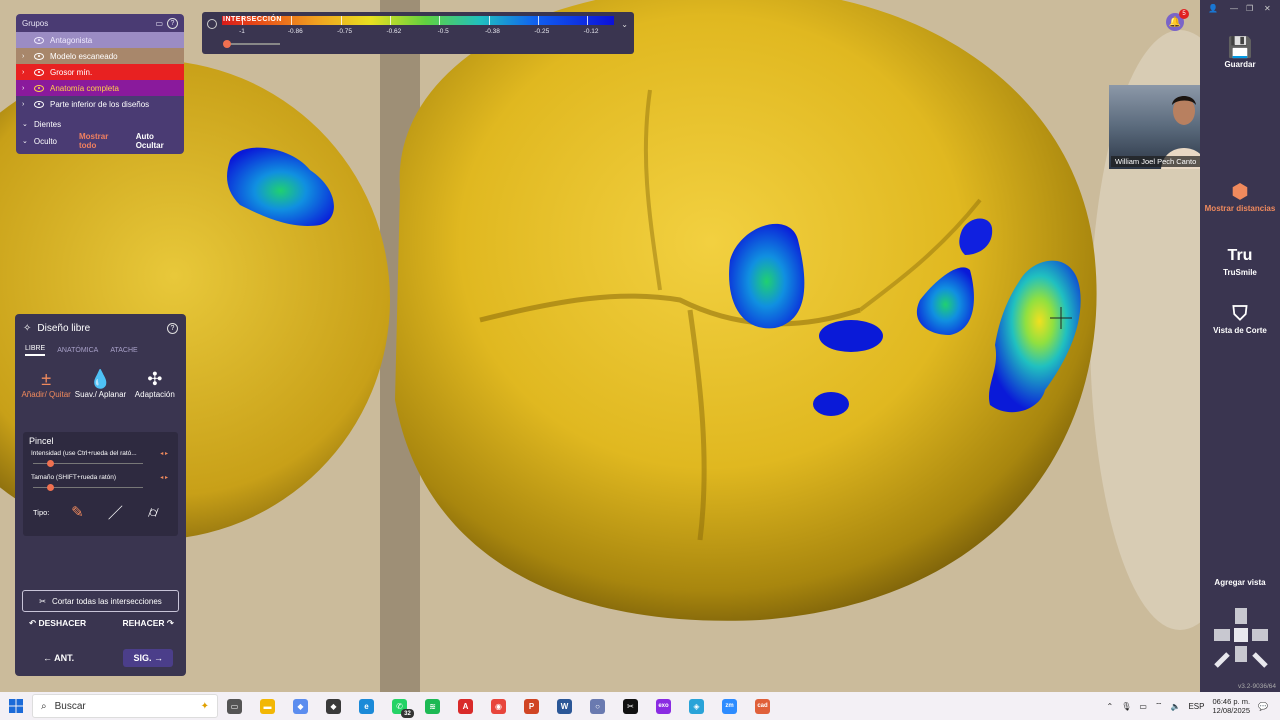 This screenshot has width=1280, height=720. What do you see at coordinates (50, 487) in the screenshot?
I see `size-slider-knob` at bounding box center [50, 487].